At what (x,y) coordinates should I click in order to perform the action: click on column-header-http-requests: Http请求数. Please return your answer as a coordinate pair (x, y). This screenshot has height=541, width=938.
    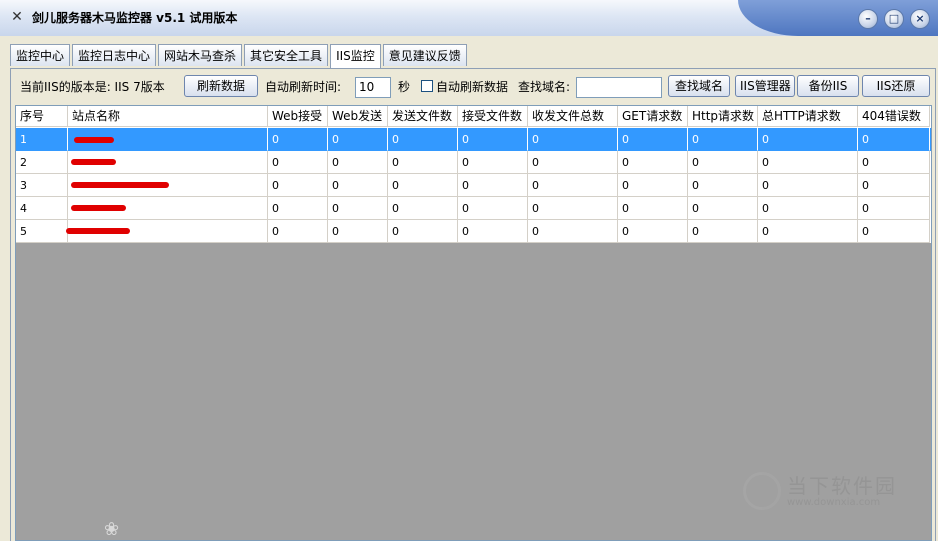
    Looking at the image, I should click on (723, 116).